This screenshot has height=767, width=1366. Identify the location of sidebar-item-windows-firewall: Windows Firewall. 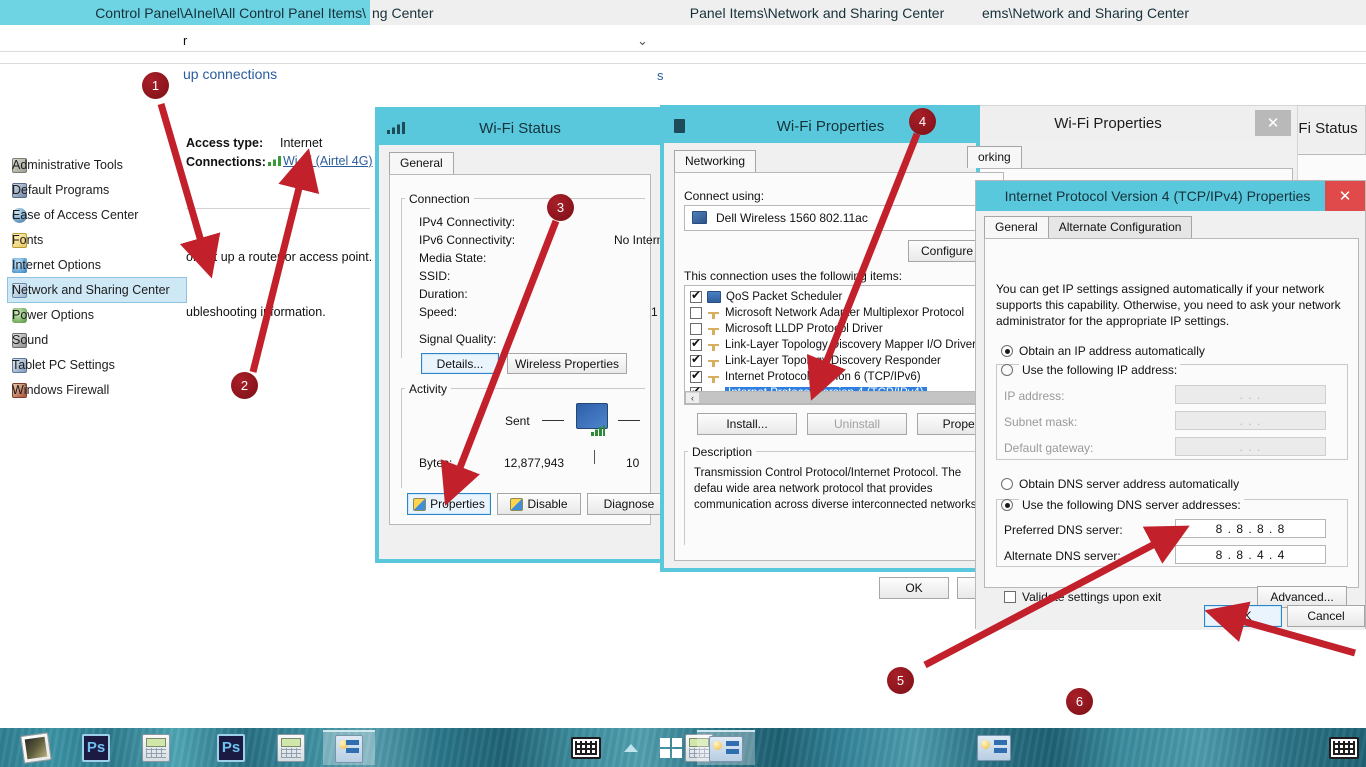
(97, 390).